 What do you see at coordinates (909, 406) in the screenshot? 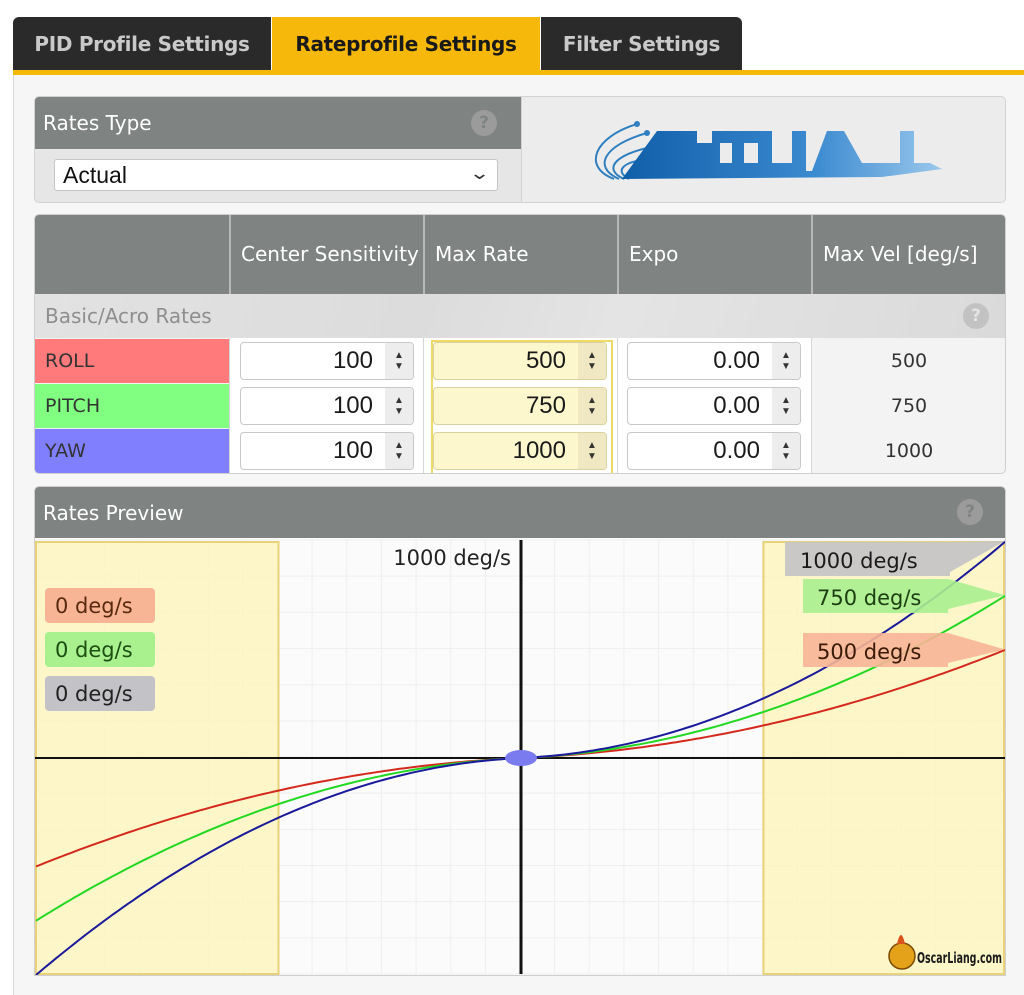
I see `pitch-max-vel: 750` at bounding box center [909, 406].